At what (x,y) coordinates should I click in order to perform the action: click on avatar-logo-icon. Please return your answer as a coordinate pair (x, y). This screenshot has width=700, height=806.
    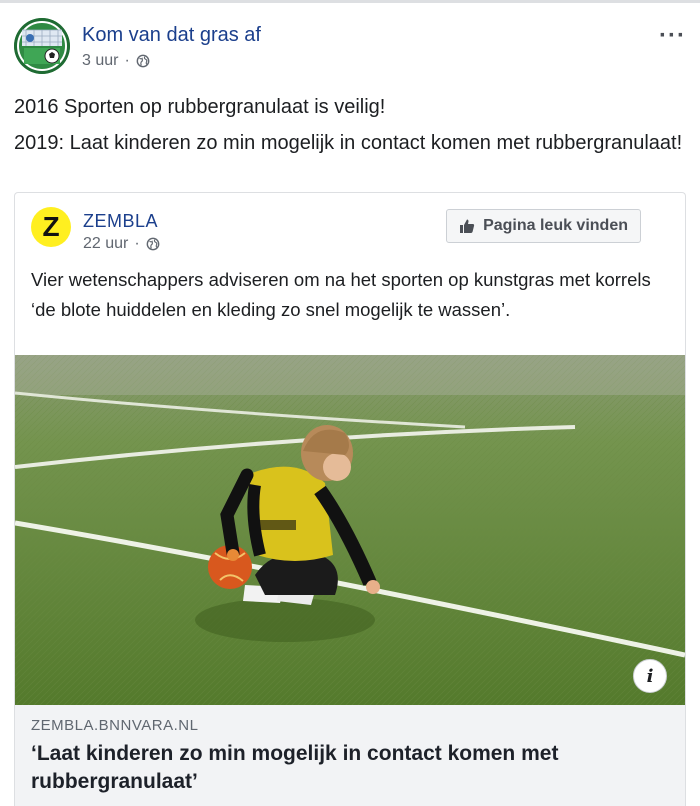
    Looking at the image, I should click on (42, 46).